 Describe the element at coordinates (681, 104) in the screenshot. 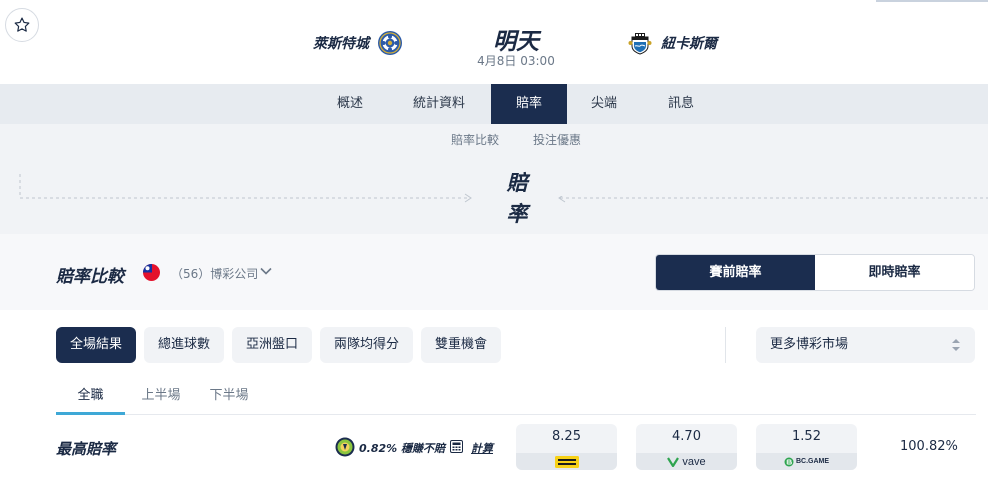

I see `tab-news: 訊息` at that location.